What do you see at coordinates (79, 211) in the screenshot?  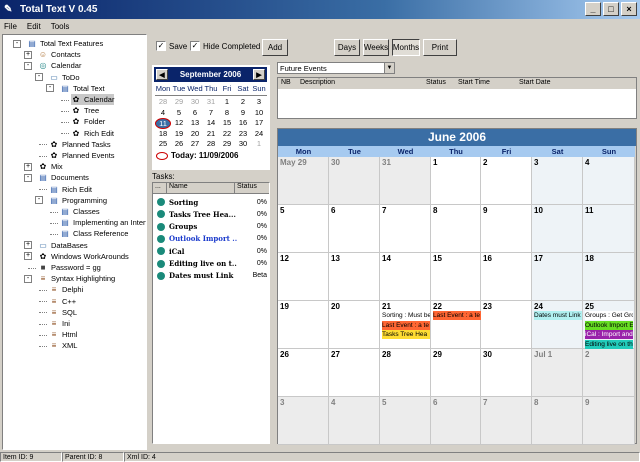 I see `tree-node: ▤ Classes` at bounding box center [79, 211].